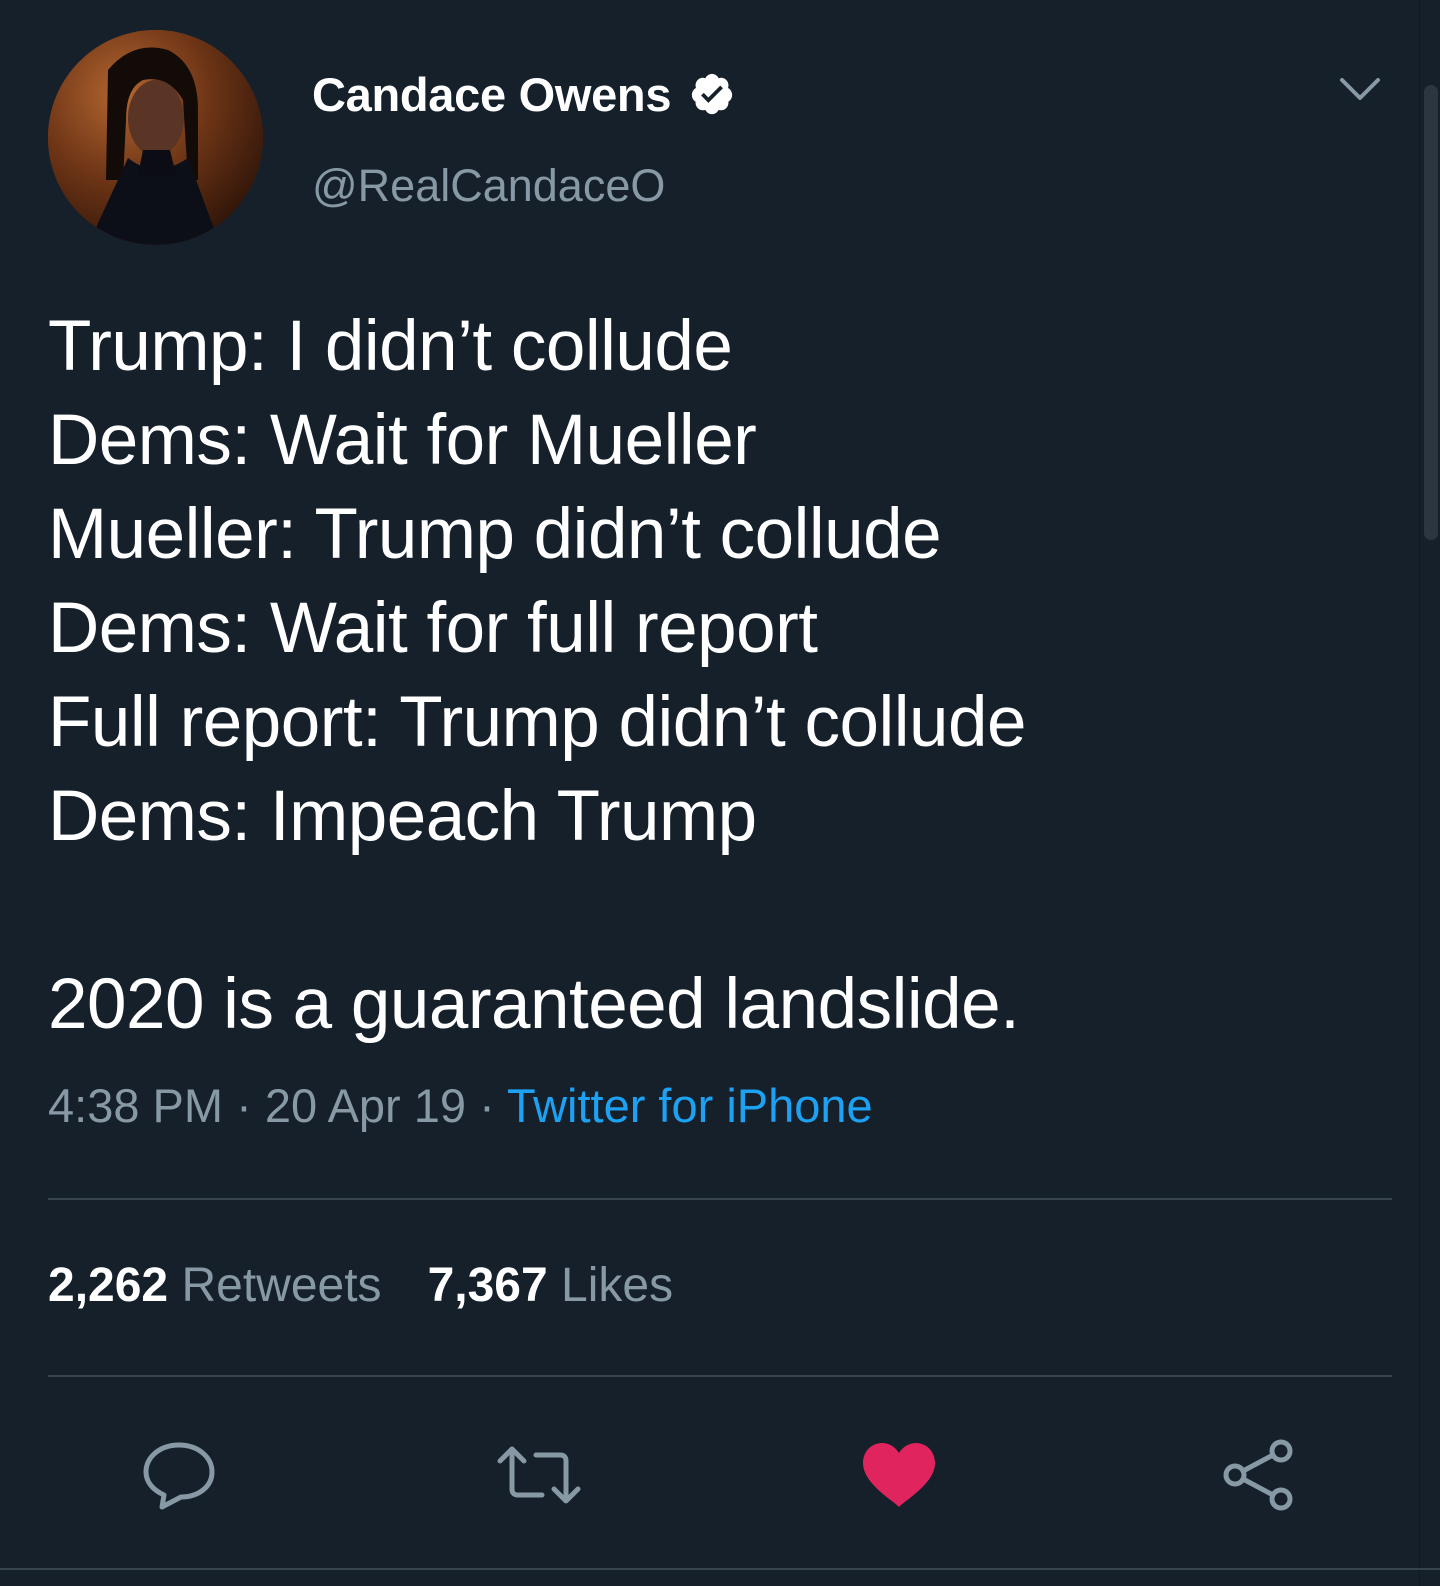  Describe the element at coordinates (488, 186) in the screenshot. I see `author-handle: @RealCandaceO` at that location.